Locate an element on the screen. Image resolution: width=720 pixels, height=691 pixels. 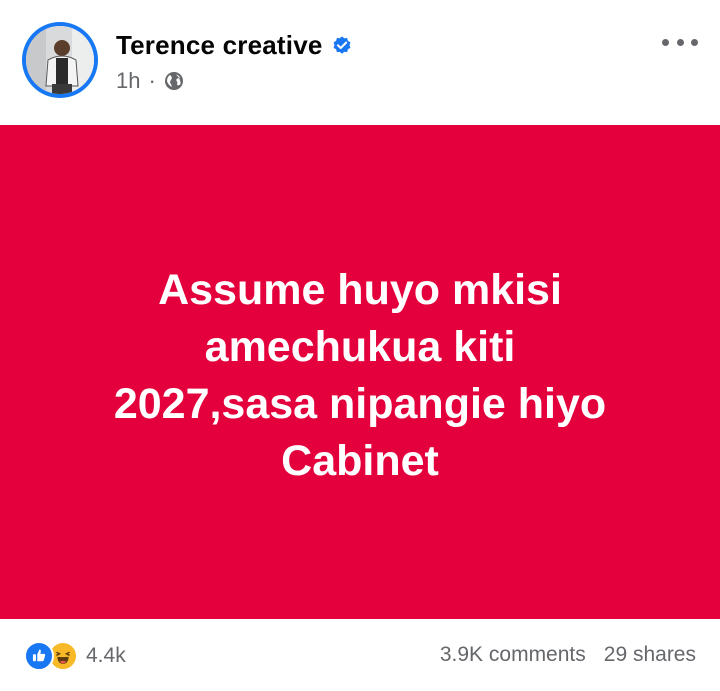
post-footer: 4.4k 3.9K comments 29 shares is located at coordinates (360, 655).